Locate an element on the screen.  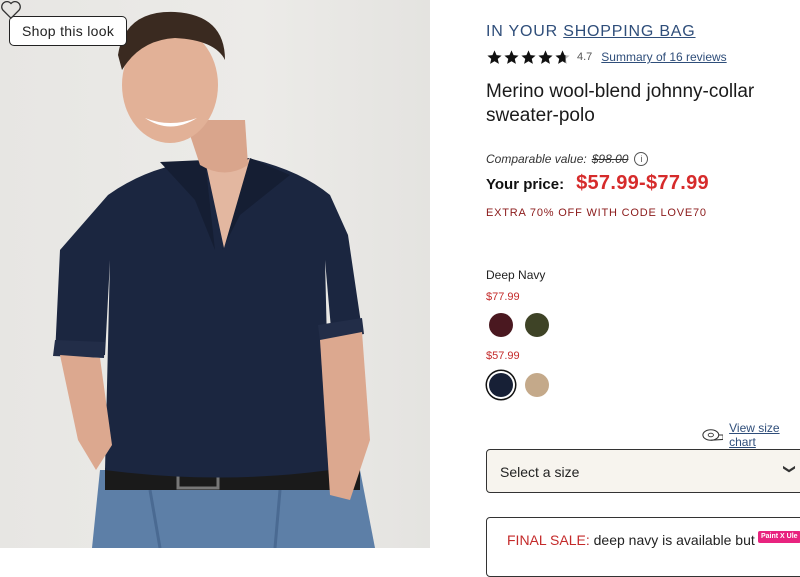
price-range: $57.99-$77.99 is located at coordinates (642, 183).